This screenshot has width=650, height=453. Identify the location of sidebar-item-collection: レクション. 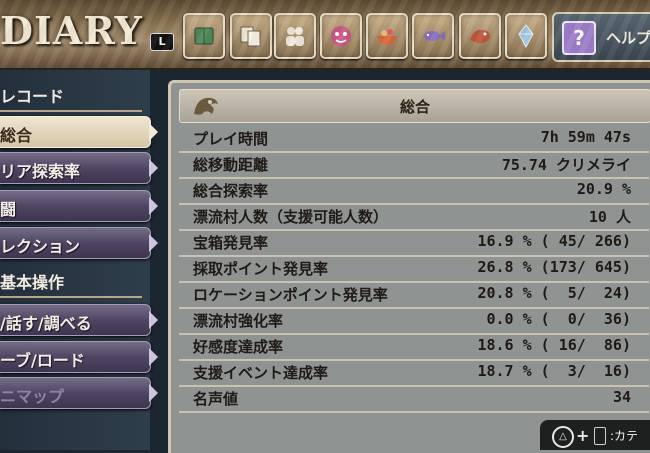
(79, 243).